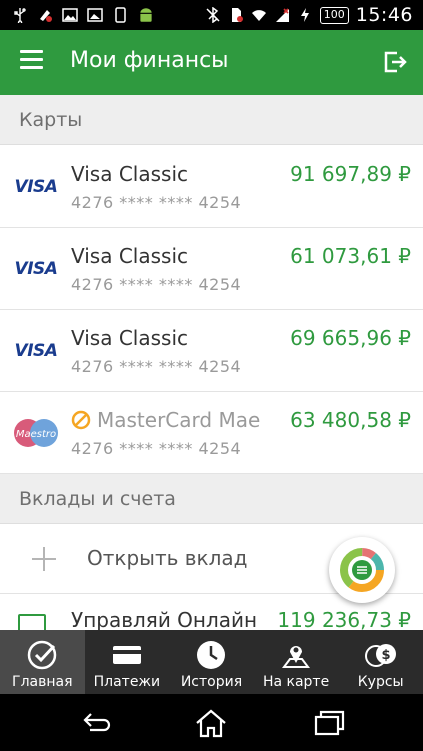 The image size is (423, 751). I want to click on phone-icon, so click(120, 15).